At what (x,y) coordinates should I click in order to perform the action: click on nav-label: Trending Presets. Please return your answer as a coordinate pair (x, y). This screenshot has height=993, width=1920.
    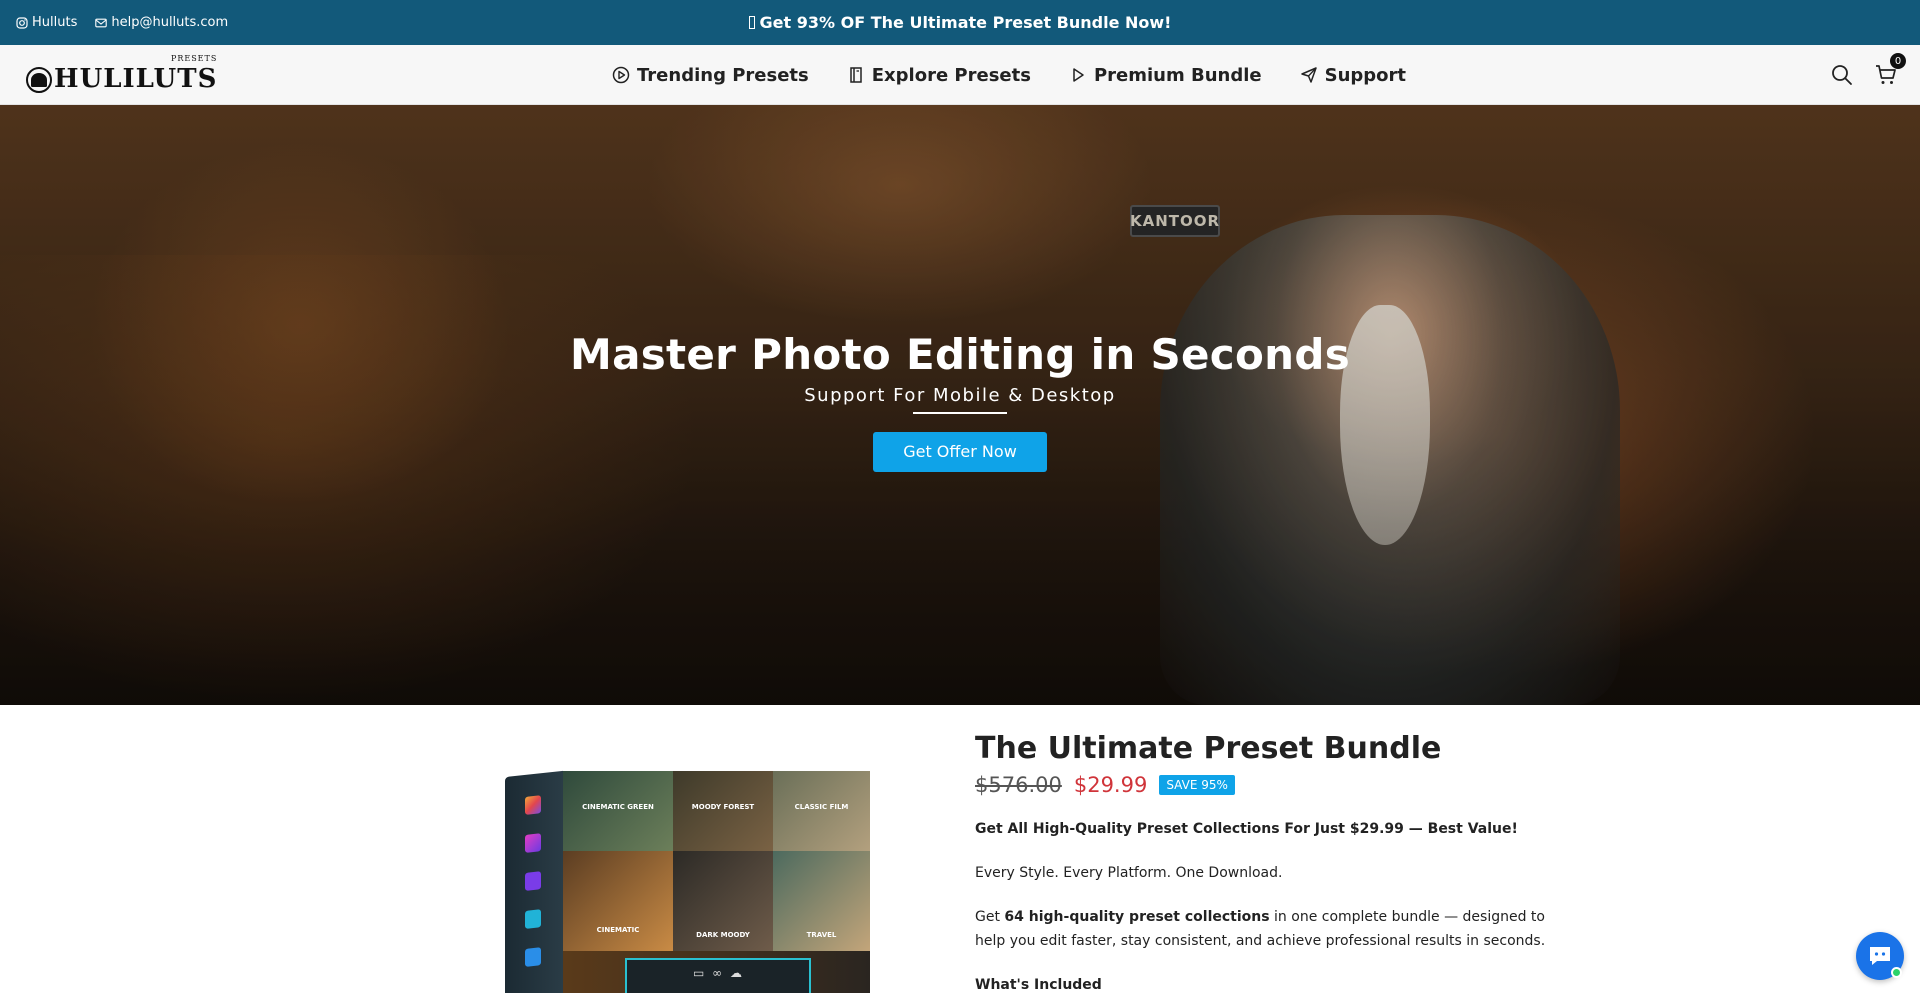
    Looking at the image, I should click on (723, 75).